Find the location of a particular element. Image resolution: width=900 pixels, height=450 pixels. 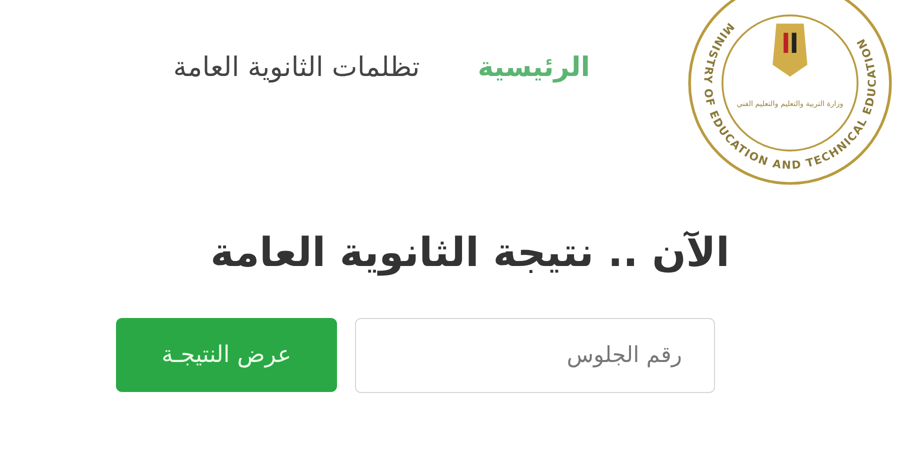

page-heading: الآن .. نتيجة الثانوية العامة is located at coordinates (470, 253).